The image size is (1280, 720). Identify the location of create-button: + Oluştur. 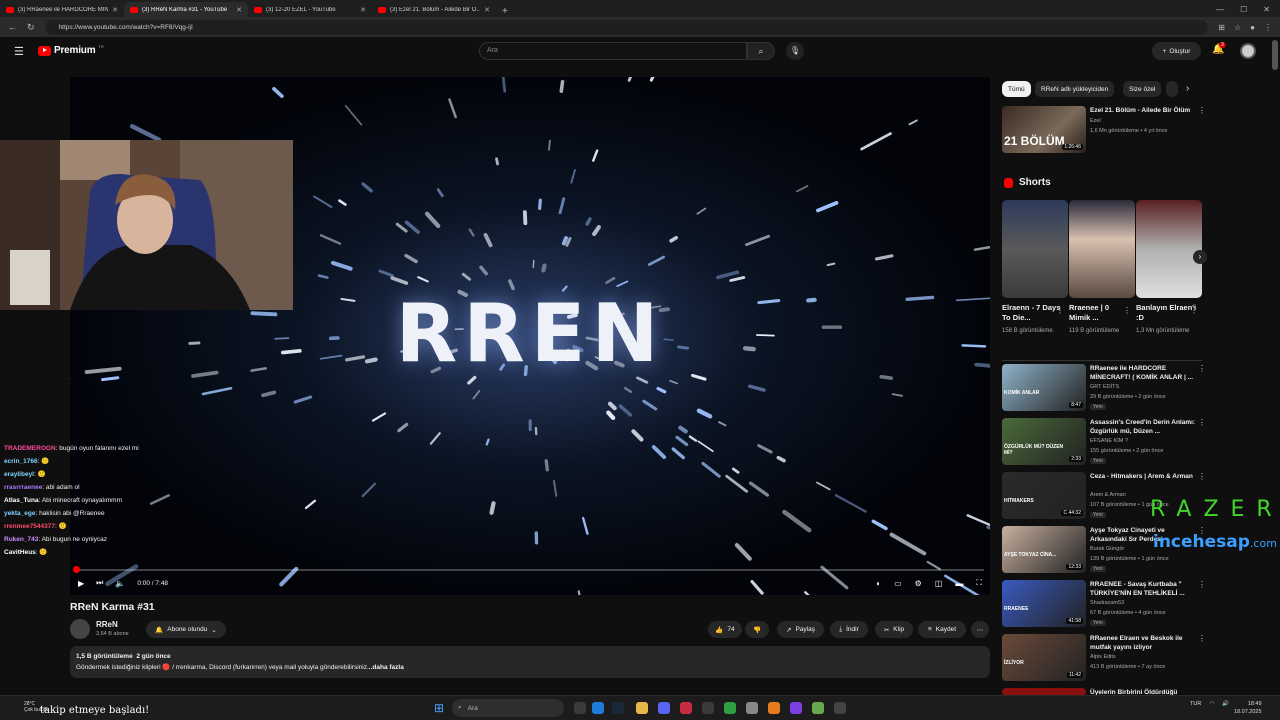
(1176, 51).